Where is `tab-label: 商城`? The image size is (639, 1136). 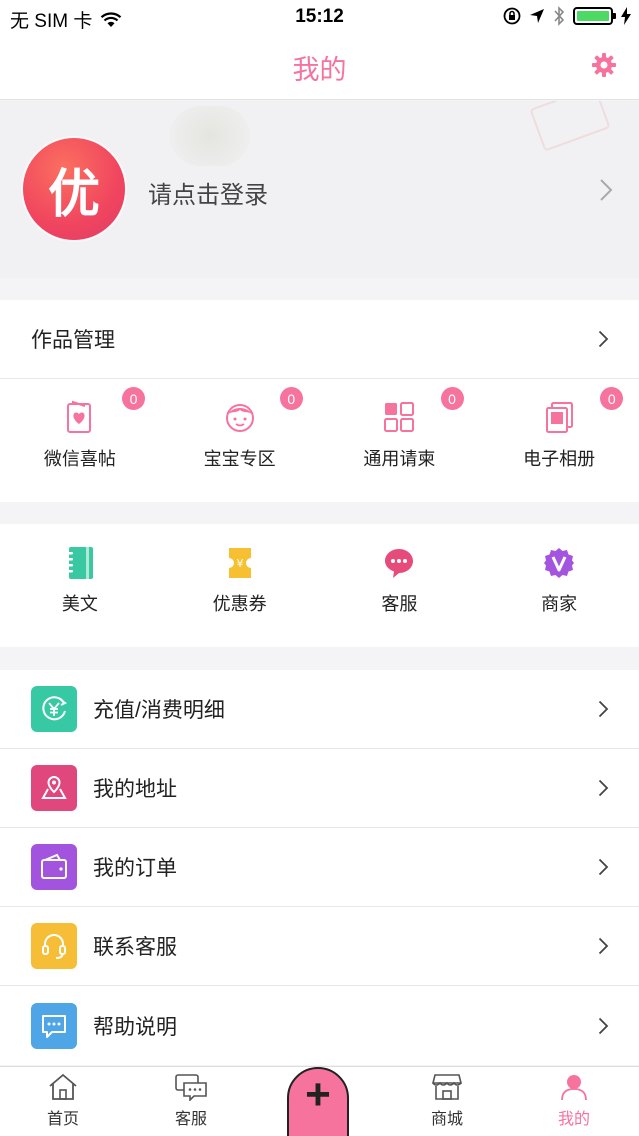 tab-label: 商城 is located at coordinates (446, 1119).